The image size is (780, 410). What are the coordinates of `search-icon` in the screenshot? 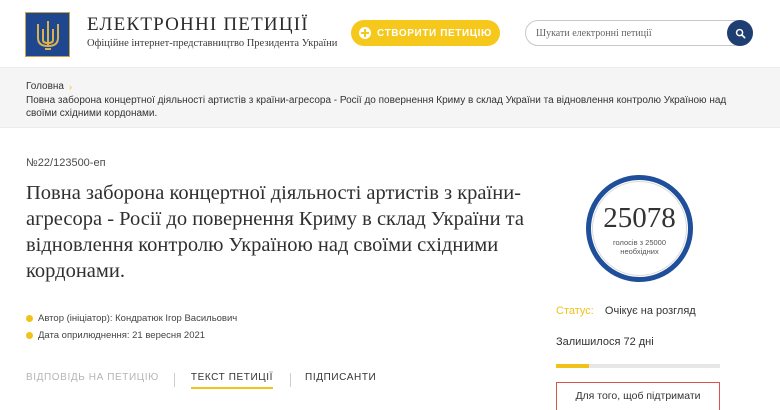 It's located at (740, 33).